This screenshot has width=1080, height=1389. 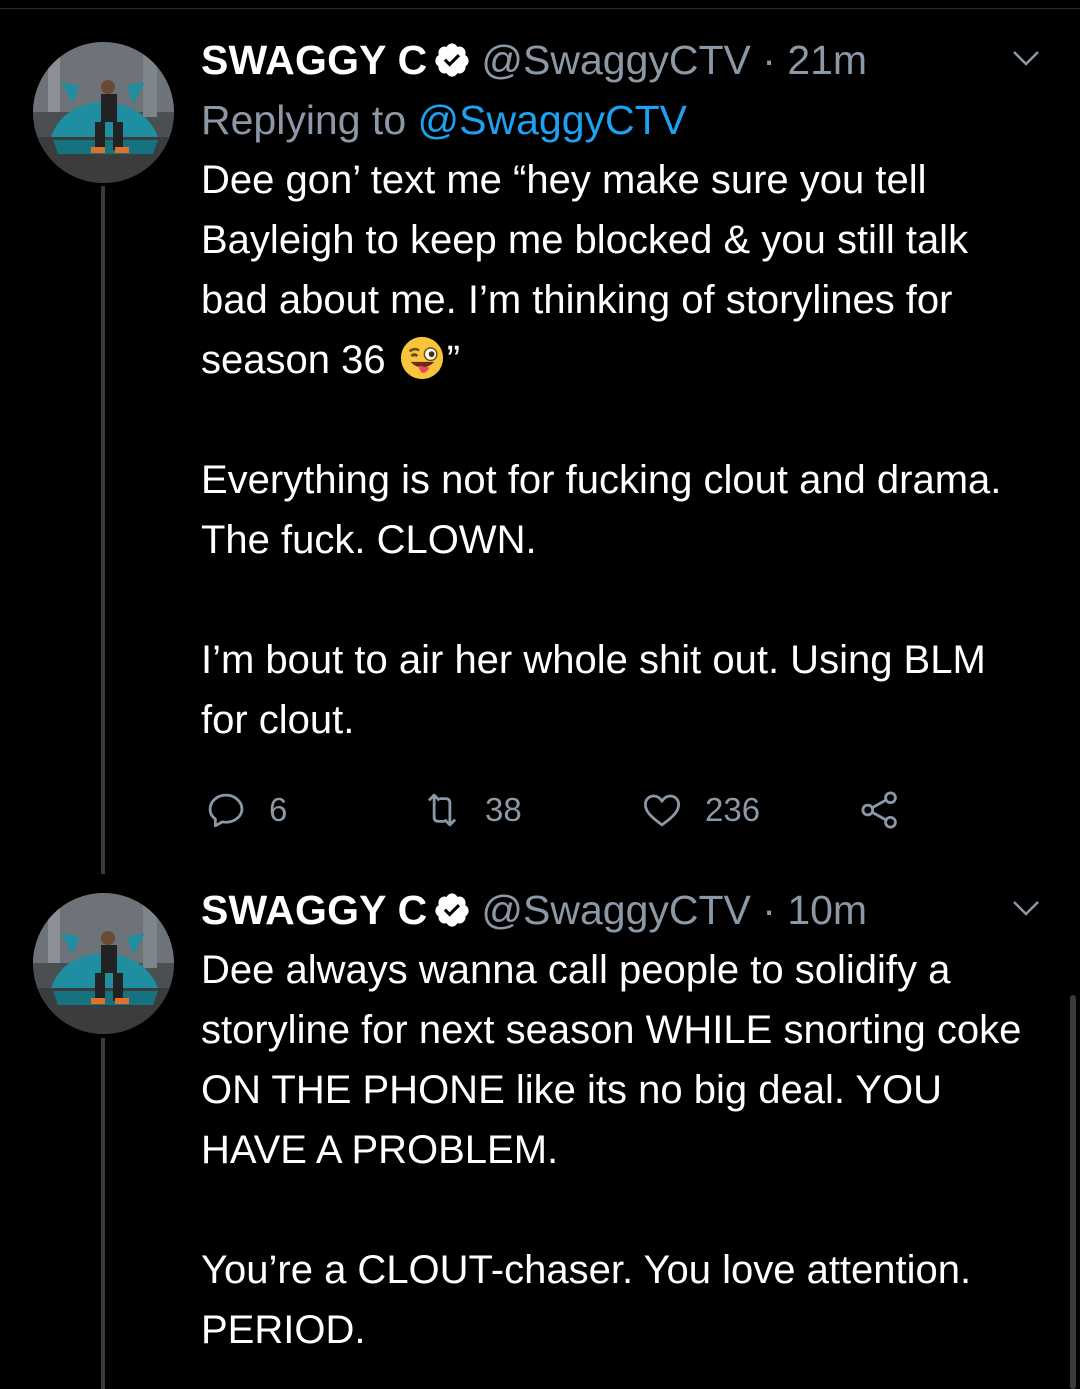 I want to click on reply-button: 6, so click(x=246, y=810).